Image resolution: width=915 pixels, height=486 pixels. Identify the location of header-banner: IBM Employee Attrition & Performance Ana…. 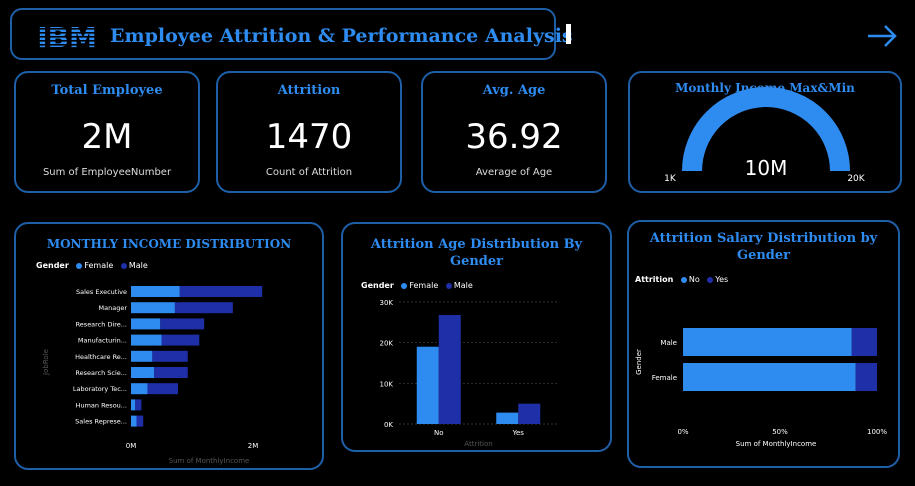
(291, 34).